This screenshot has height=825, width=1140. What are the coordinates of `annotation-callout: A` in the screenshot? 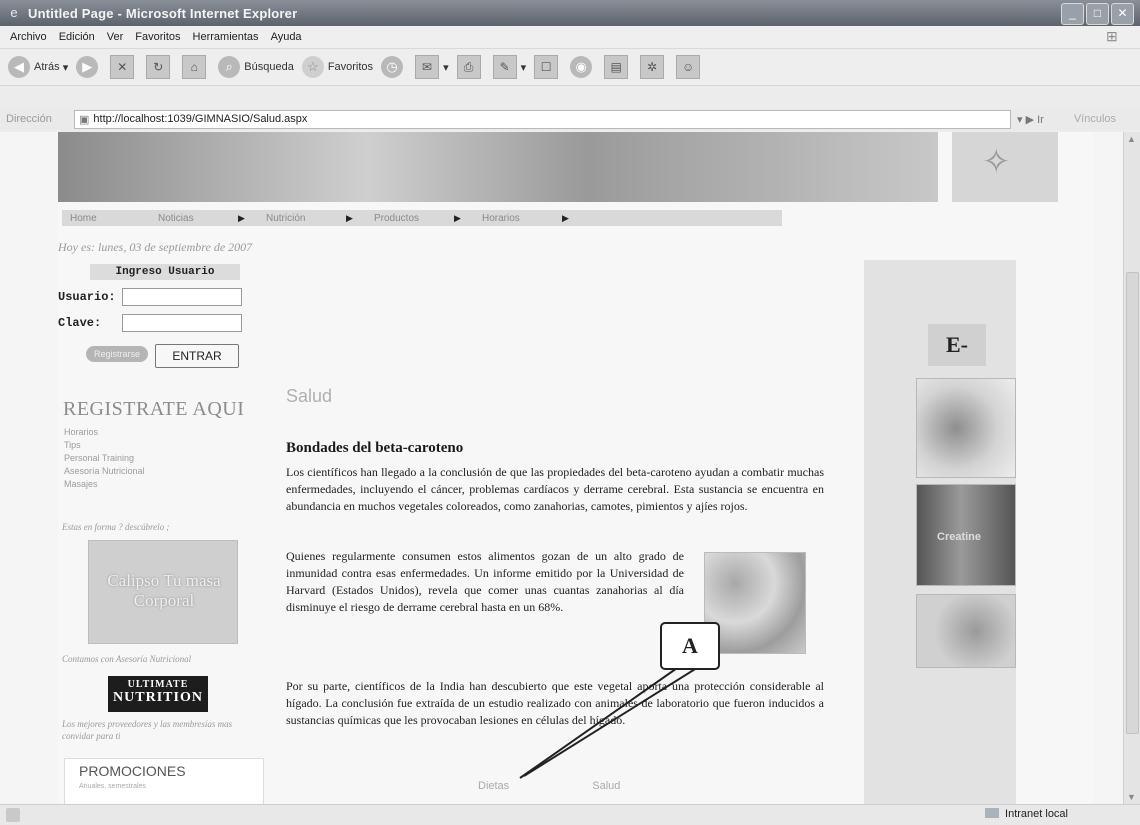 It's located at (690, 646).